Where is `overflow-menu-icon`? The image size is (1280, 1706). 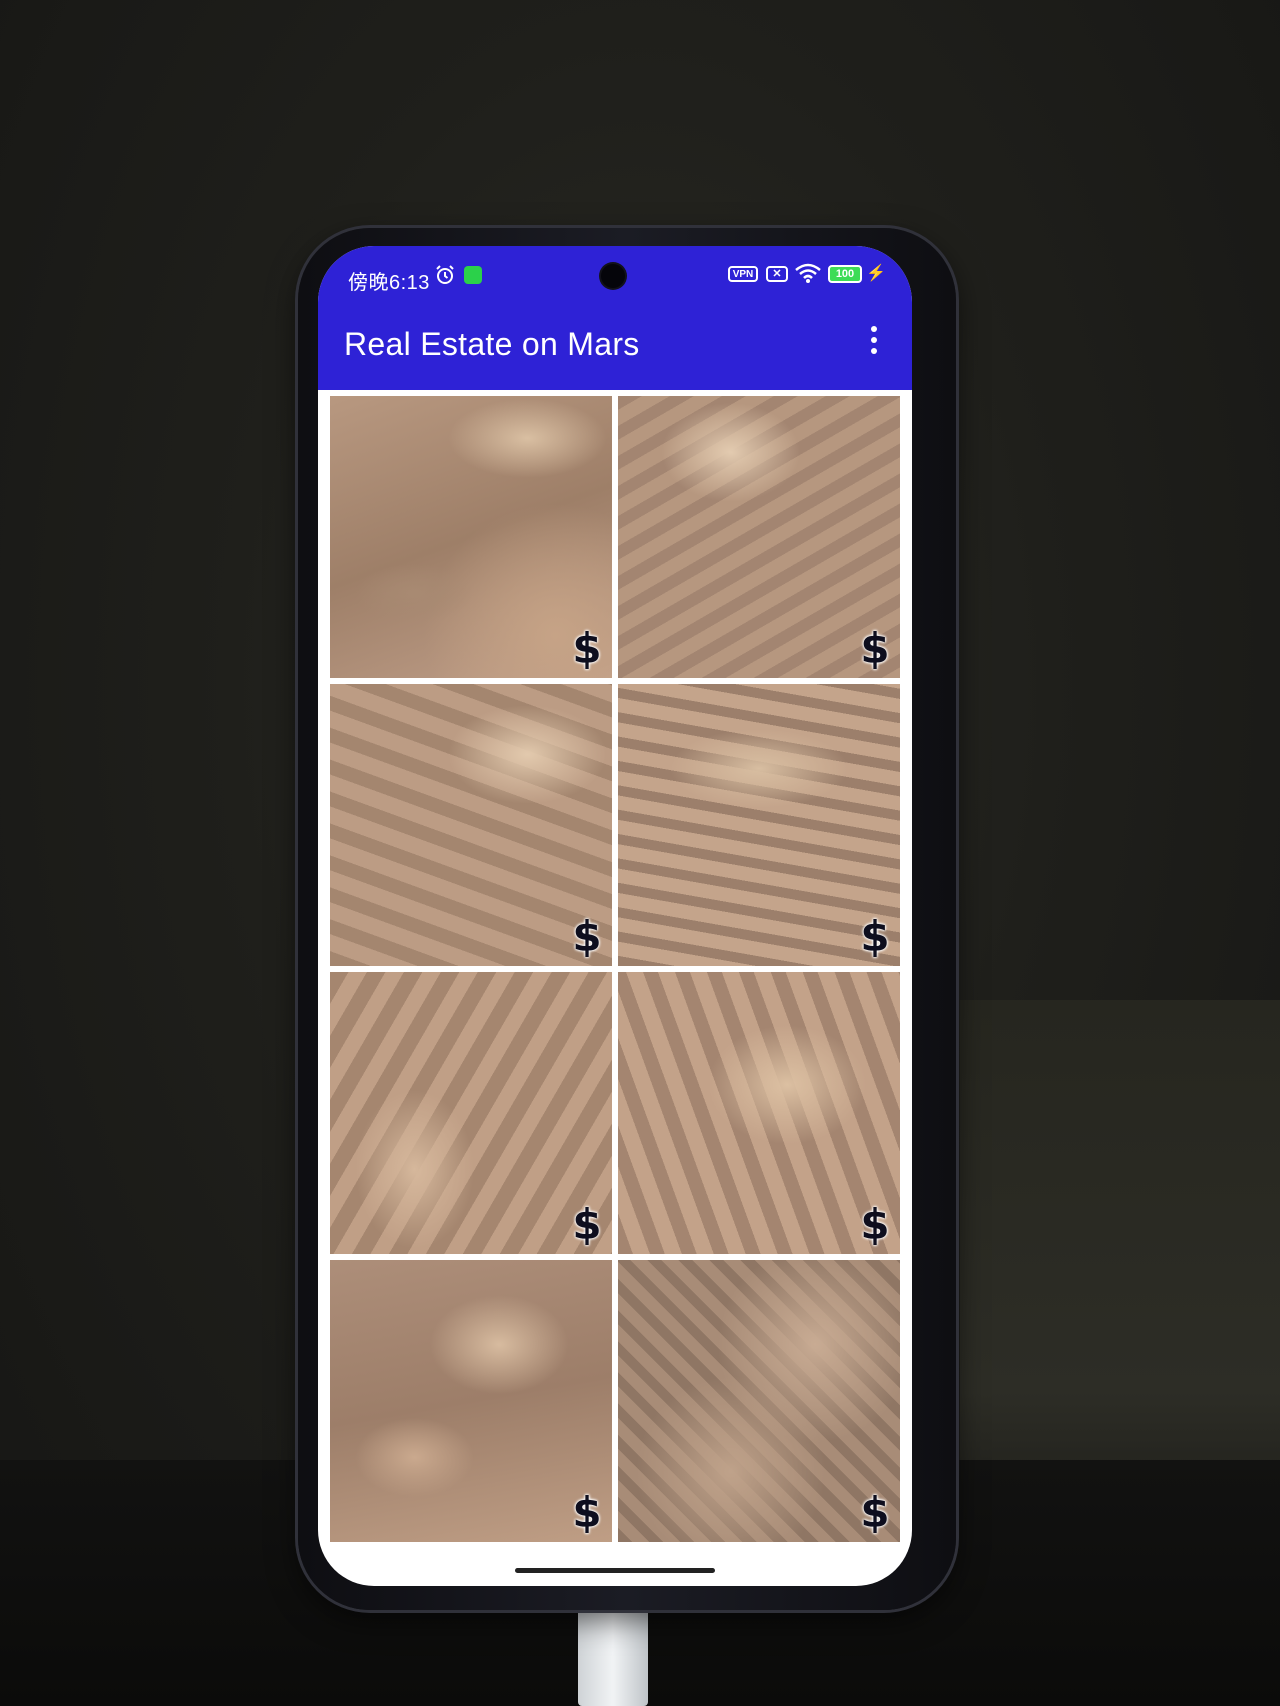 overflow-menu-icon is located at coordinates (874, 340).